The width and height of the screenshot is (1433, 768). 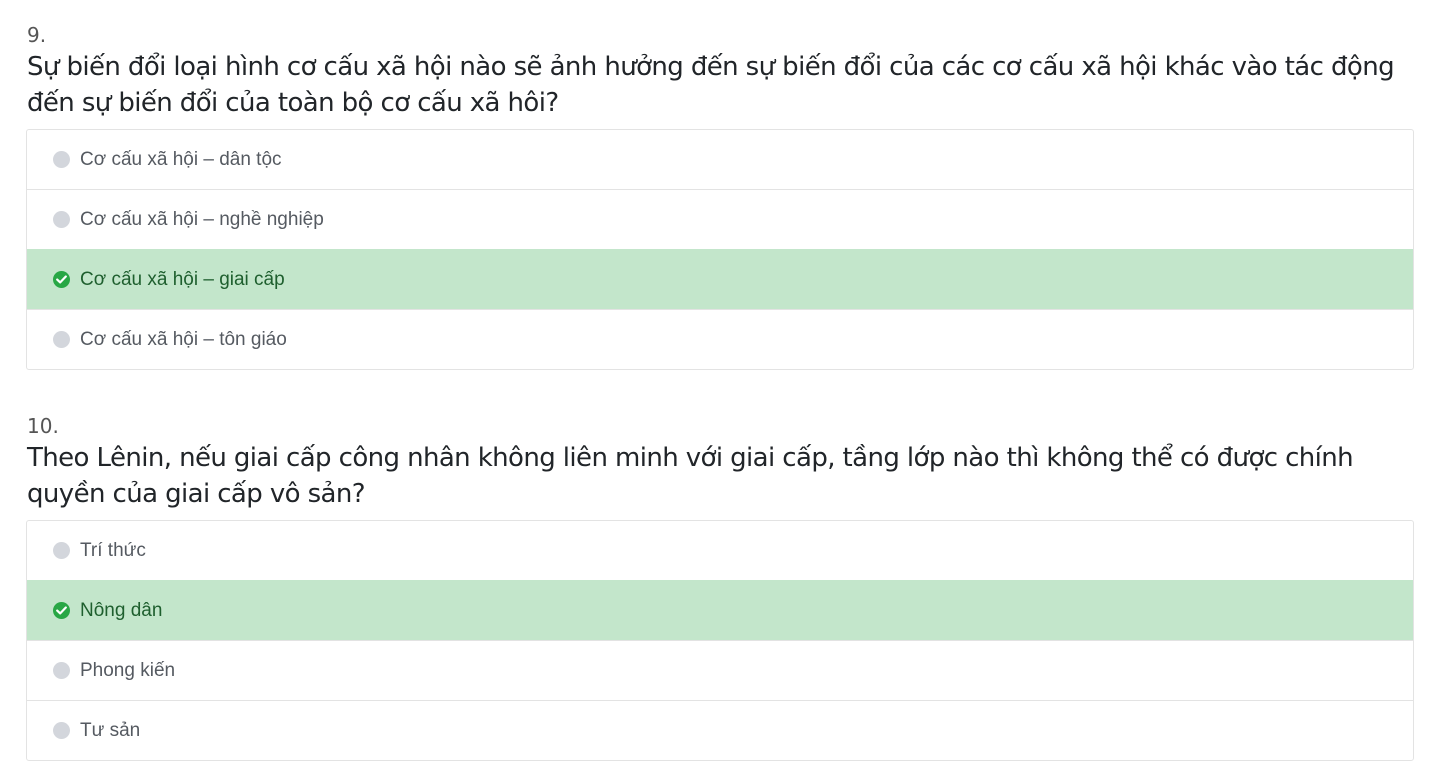 I want to click on answer-option-label: Cơ cấu xã hội – tôn giáo, so click(x=183, y=339).